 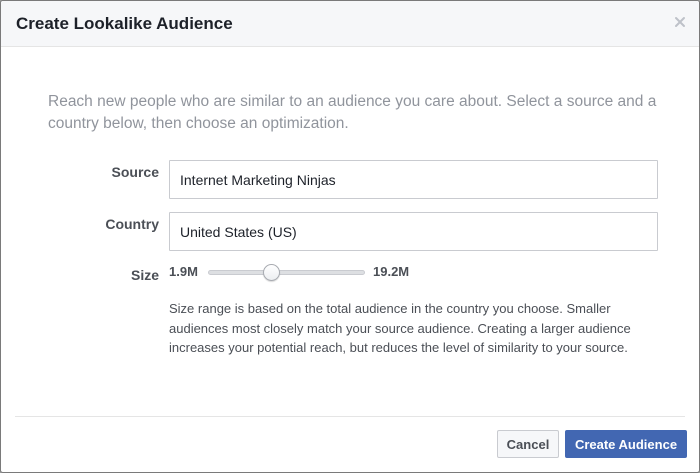 I want to click on size-min-value: 1.9M, so click(x=183, y=271).